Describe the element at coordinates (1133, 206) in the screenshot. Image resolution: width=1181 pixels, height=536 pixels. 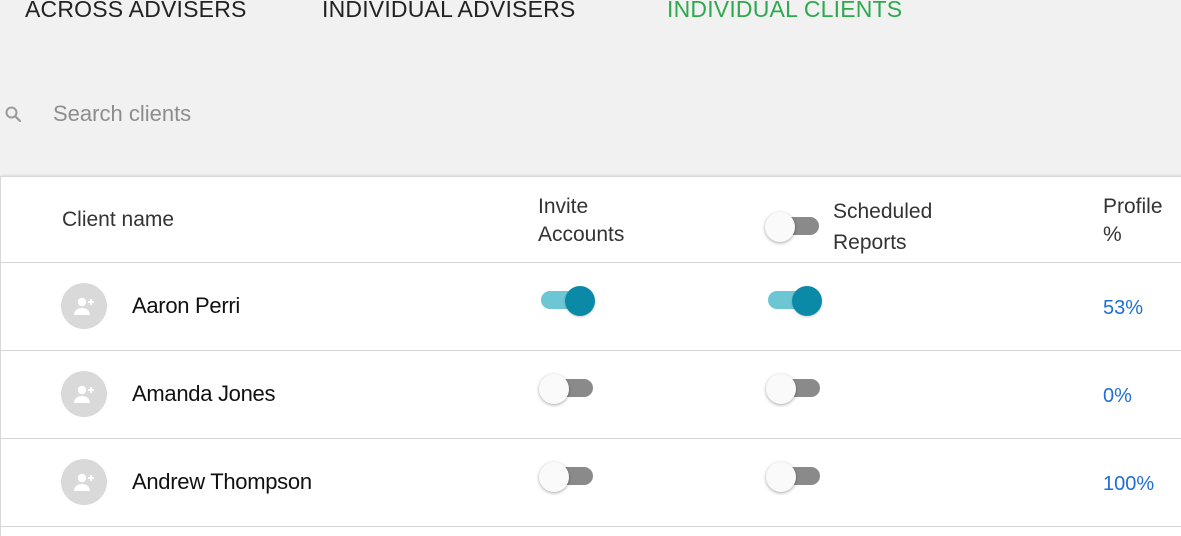
I see `header-profile-line1: Profile` at that location.